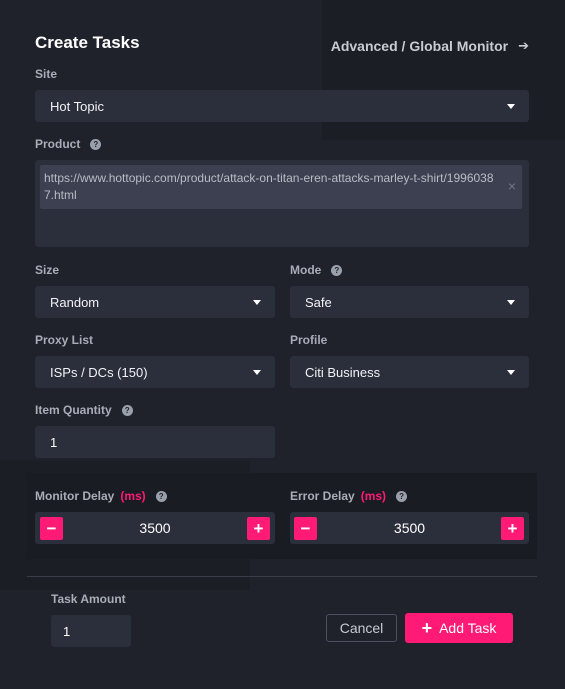  I want to click on proxy-list-label-text: Proxy List, so click(64, 340).